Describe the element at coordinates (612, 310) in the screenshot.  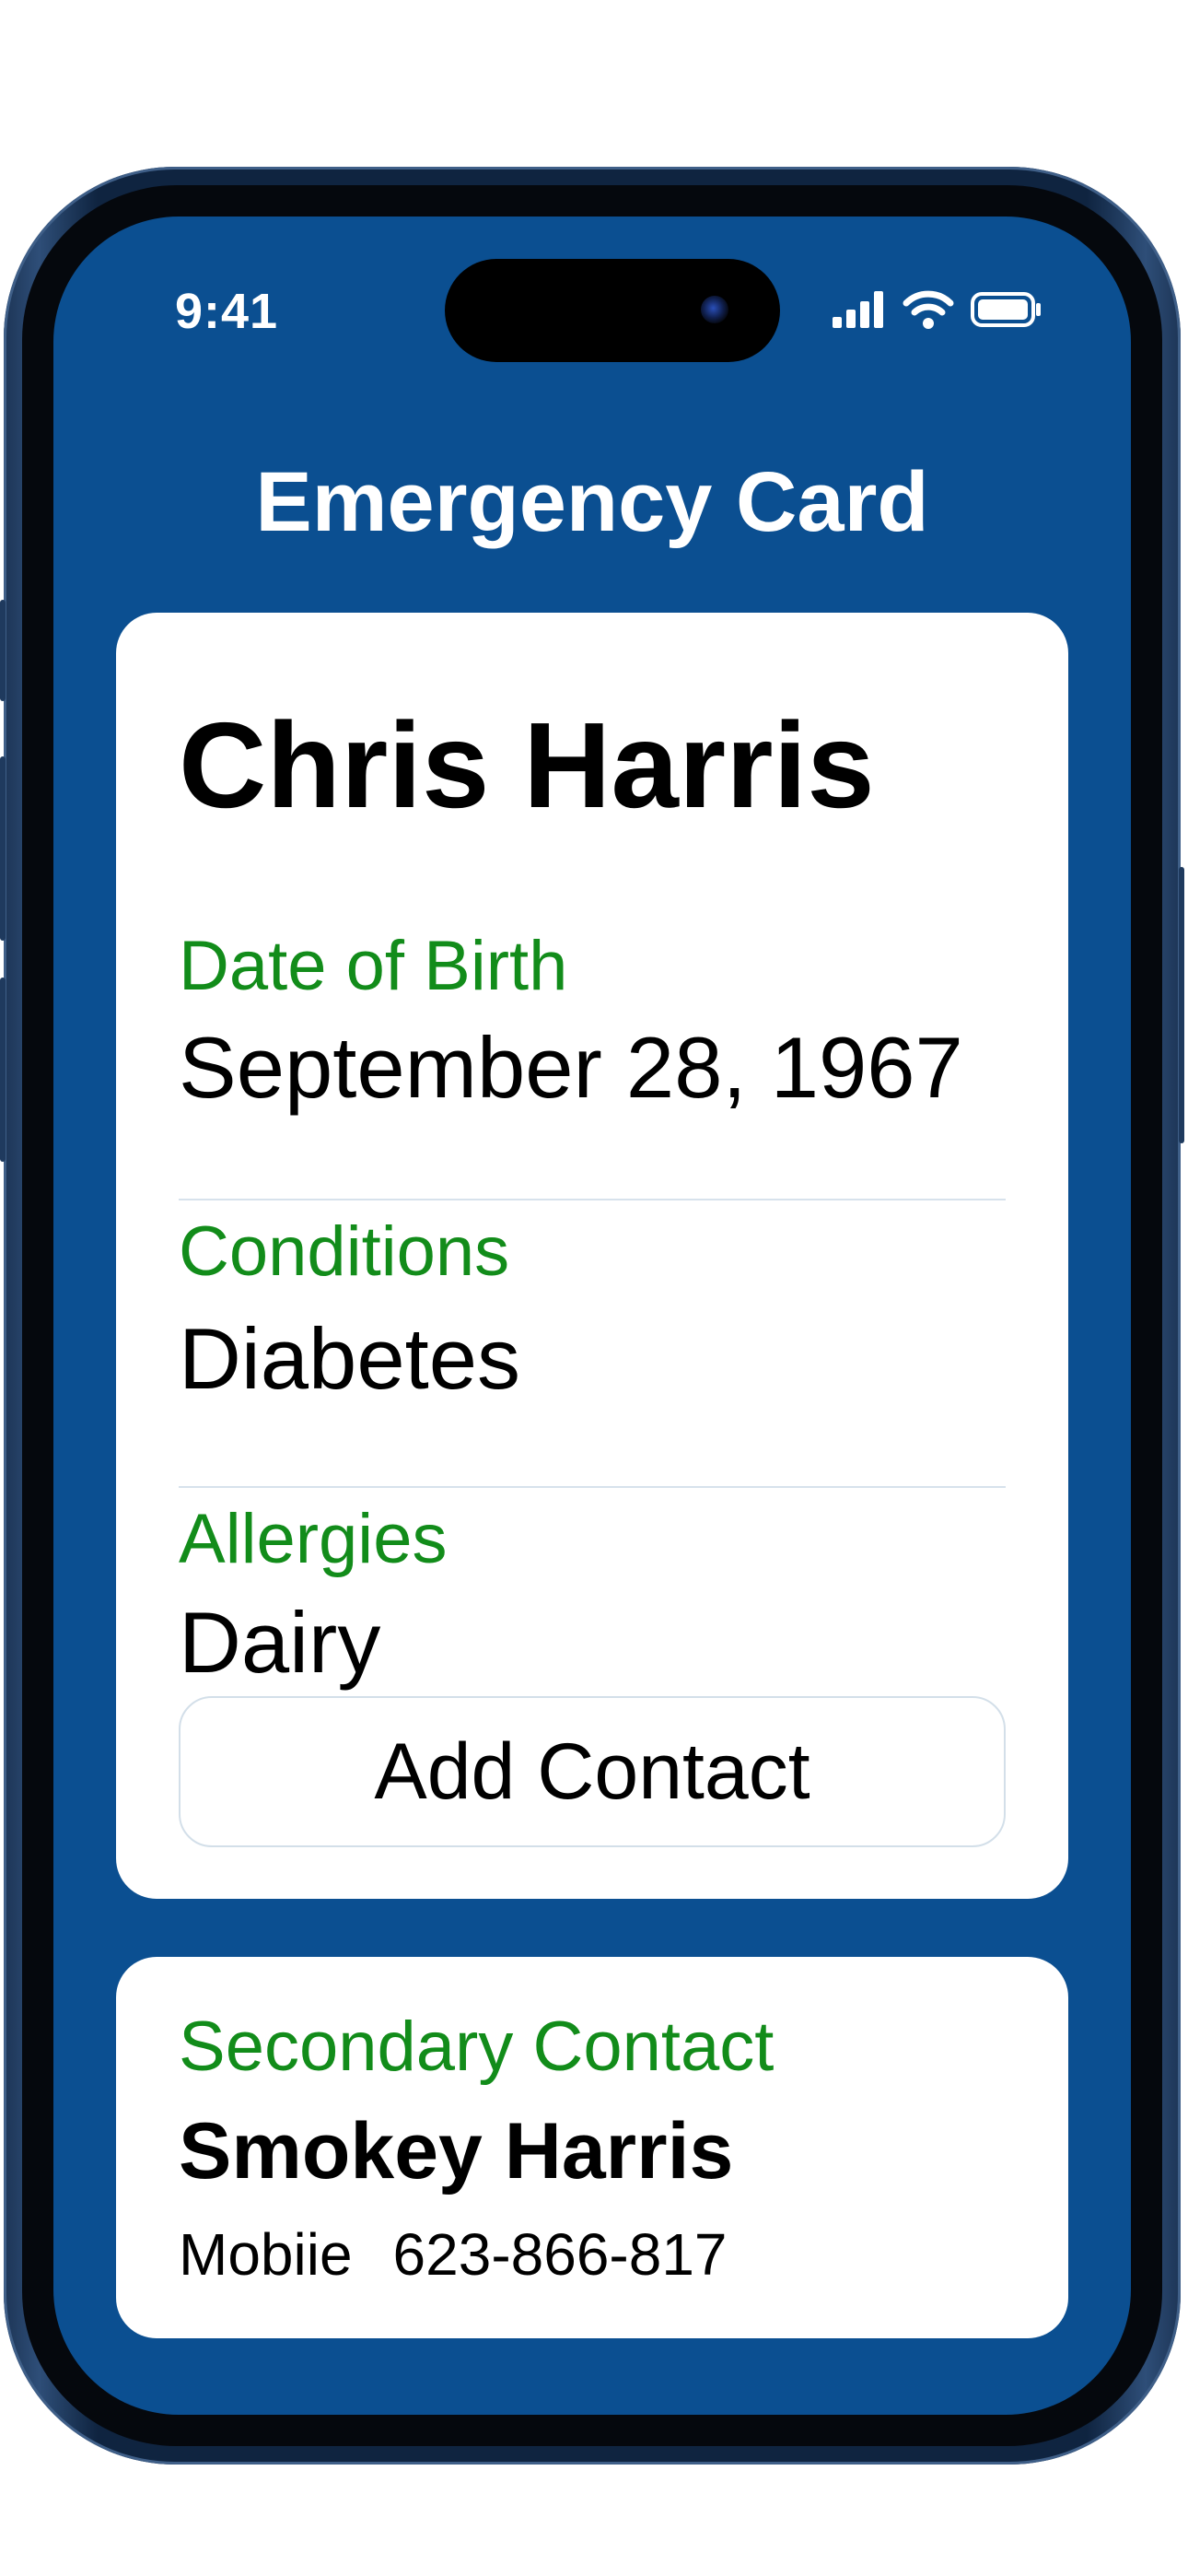
I see `dynamic-island` at that location.